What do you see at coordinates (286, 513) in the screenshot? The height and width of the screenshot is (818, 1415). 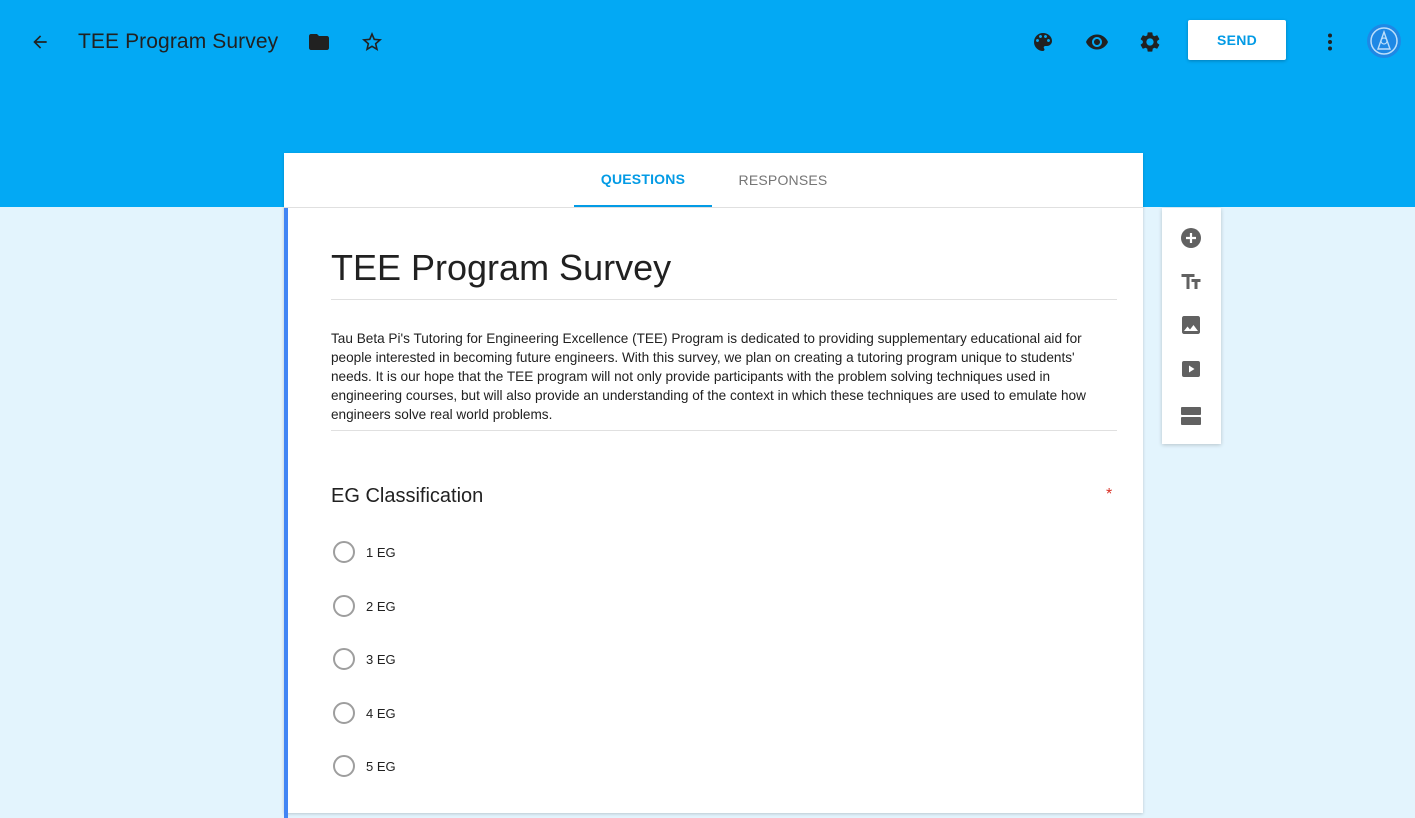 I see `active-section-indicator` at bounding box center [286, 513].